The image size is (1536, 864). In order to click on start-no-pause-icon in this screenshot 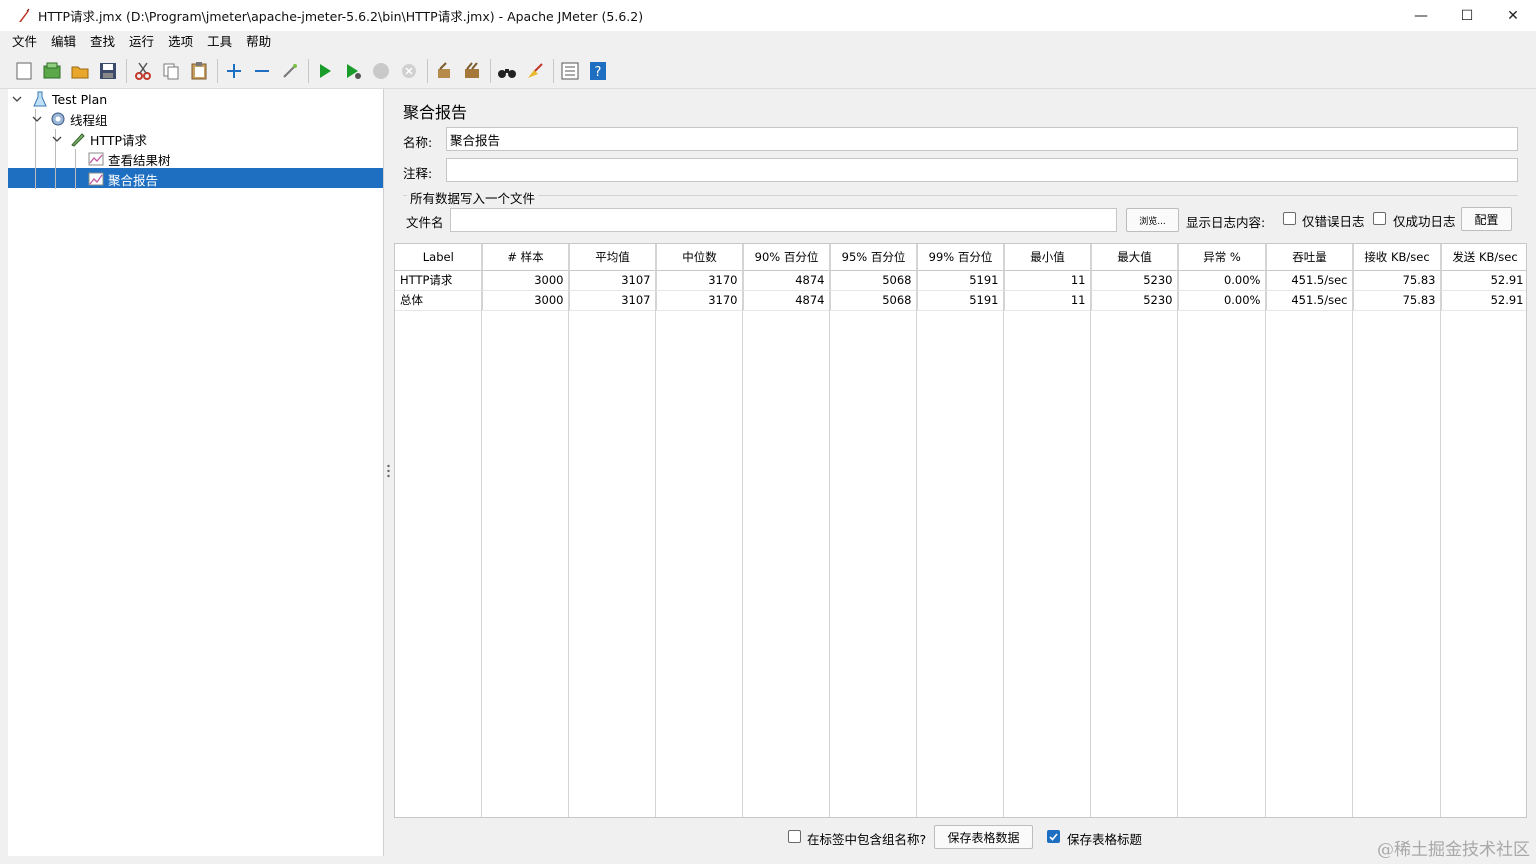, I will do `click(353, 71)`.